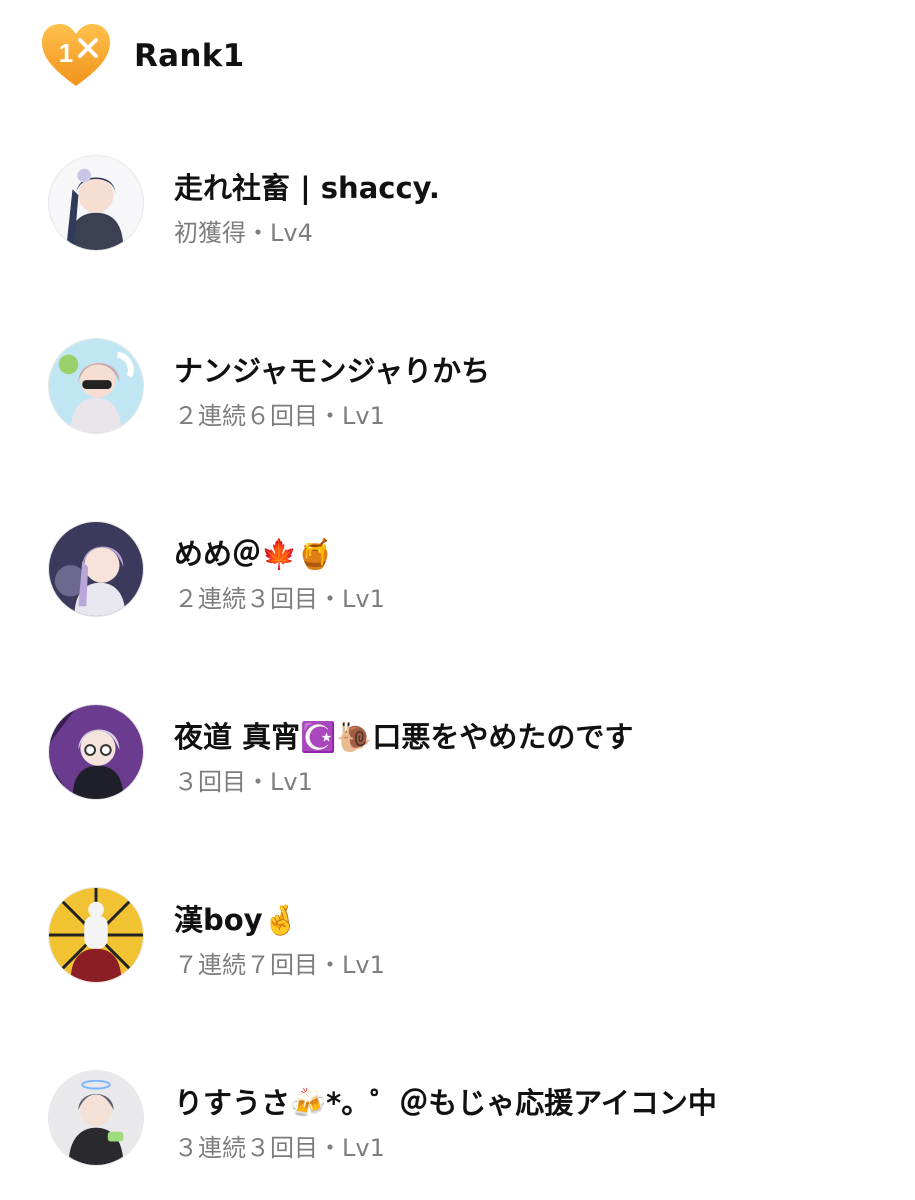  Describe the element at coordinates (279, 599) in the screenshot. I see `user-achievement: ２連続３回目・Lv1` at that location.